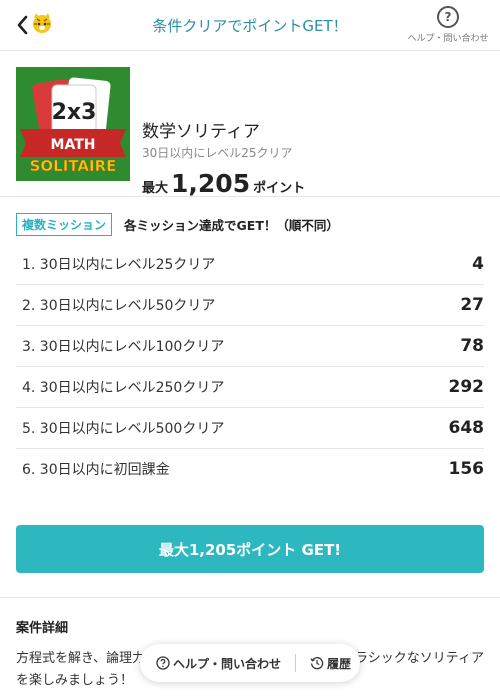  I want to click on mission-label: 5. 30日以内にレベル500クリア, so click(123, 429).